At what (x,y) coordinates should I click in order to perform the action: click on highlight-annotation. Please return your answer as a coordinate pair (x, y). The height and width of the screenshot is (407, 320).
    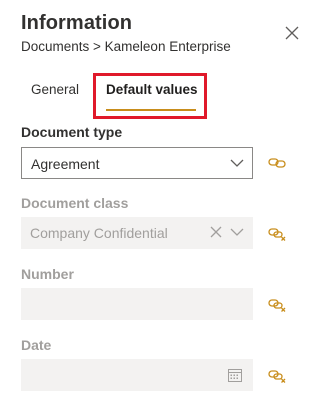
    Looking at the image, I should click on (150, 96).